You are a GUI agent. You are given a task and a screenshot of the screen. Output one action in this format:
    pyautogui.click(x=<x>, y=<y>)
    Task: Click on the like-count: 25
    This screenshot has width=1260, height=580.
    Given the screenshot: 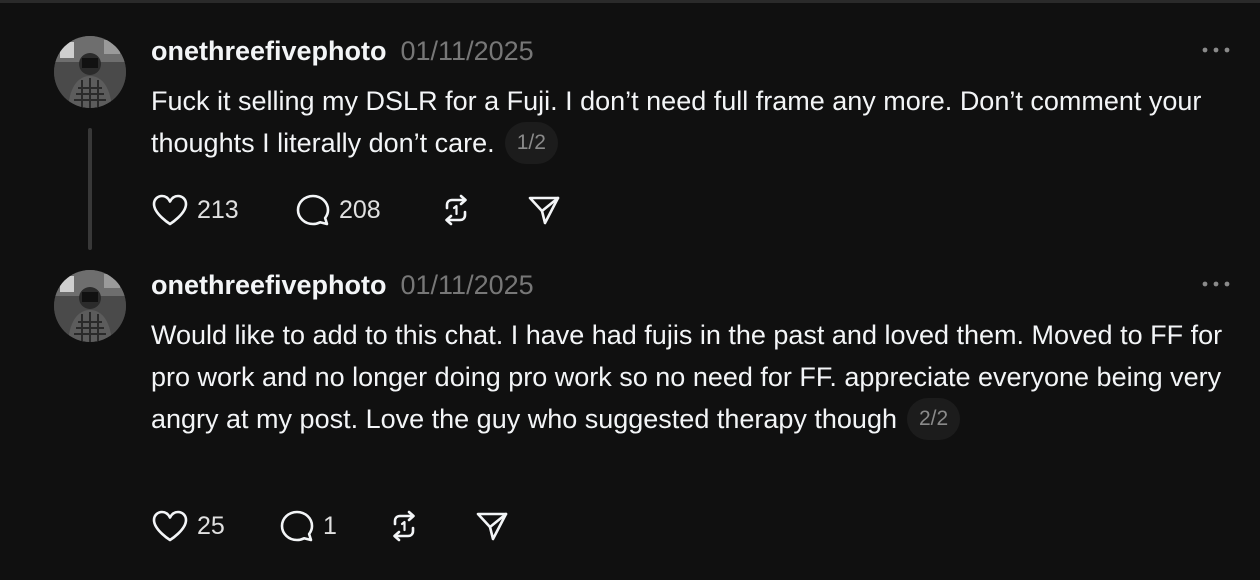 What is the action you would take?
    pyautogui.click(x=211, y=525)
    